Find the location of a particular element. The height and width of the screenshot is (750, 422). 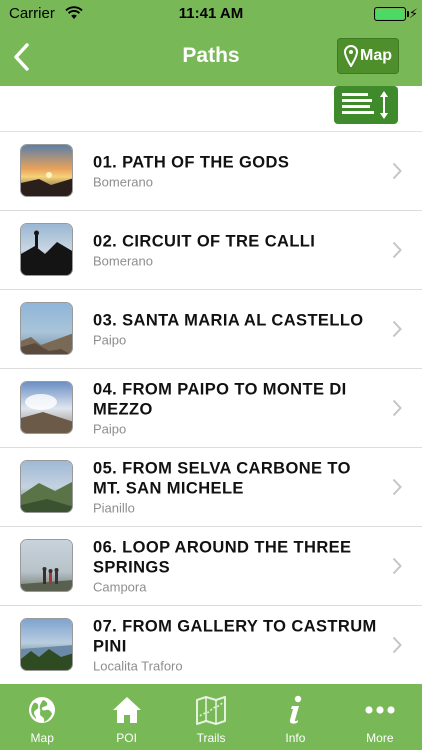

tab-bar: Map POI Trails Info More is located at coordinates (211, 717).